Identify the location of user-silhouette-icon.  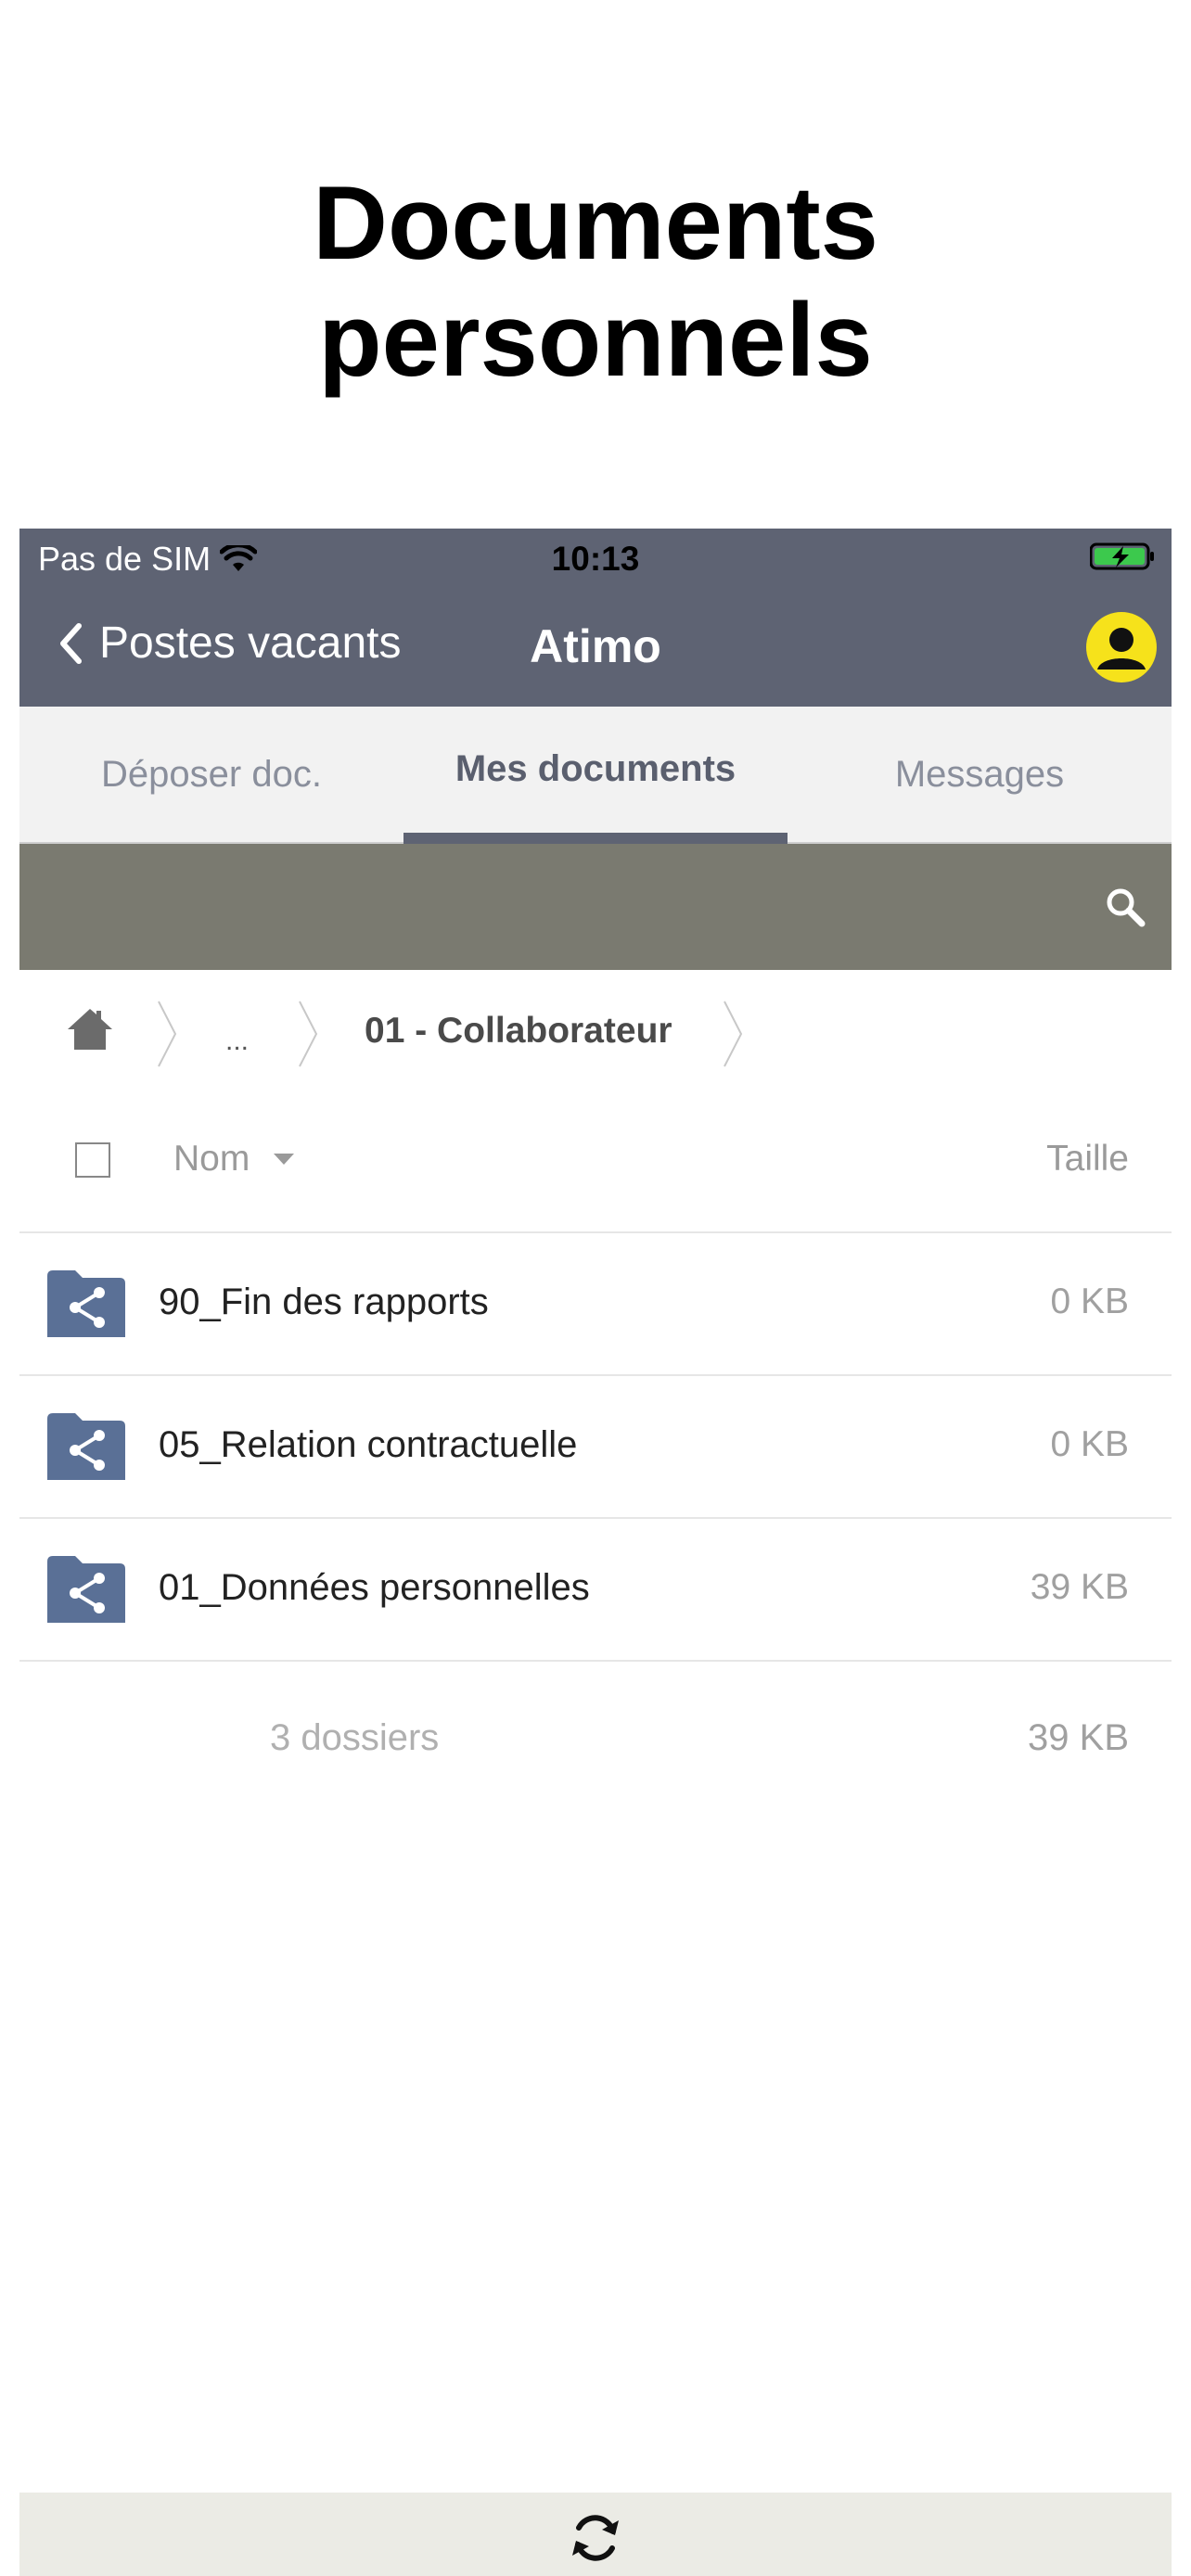
(1121, 649).